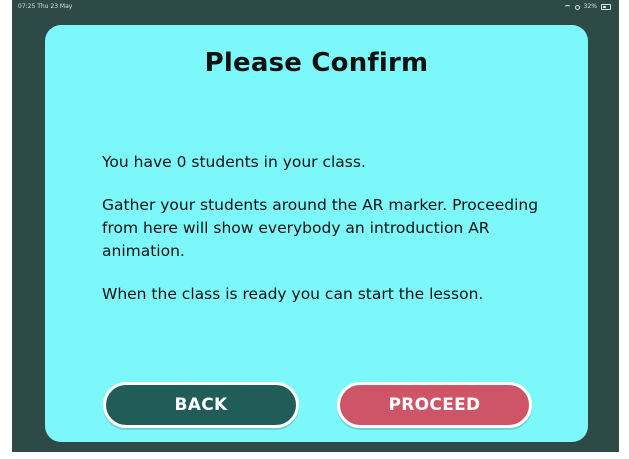  I want to click on status-indicators: 32%, so click(587, 7).